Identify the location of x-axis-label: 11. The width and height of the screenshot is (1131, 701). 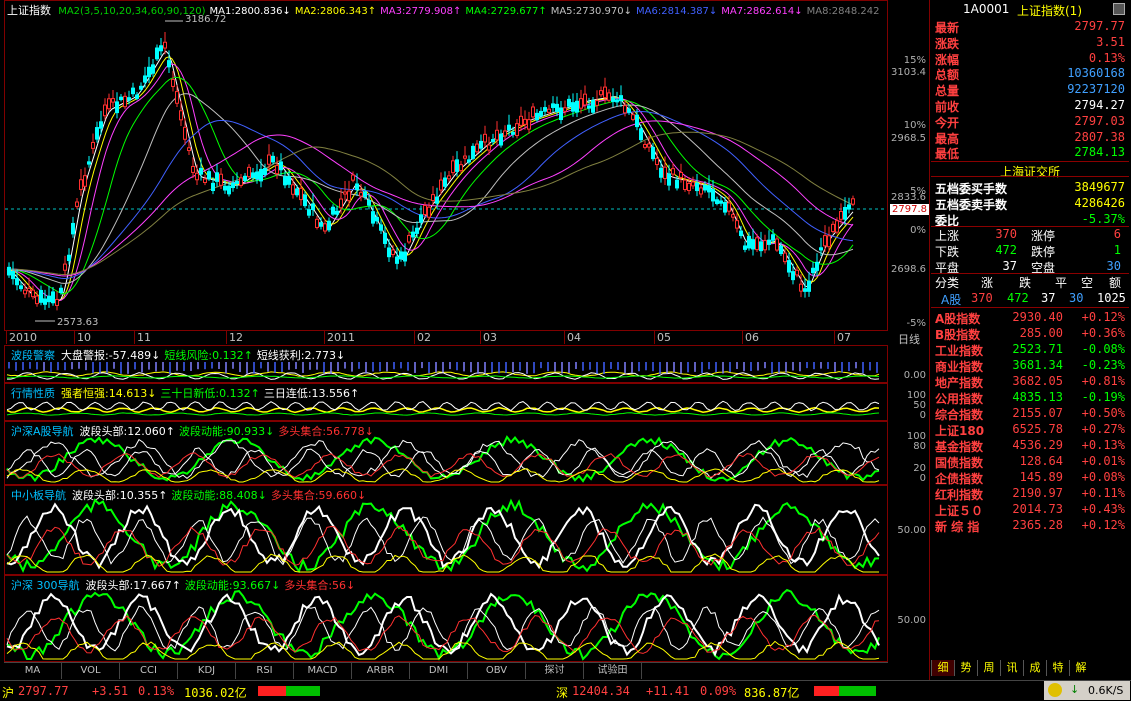
(142, 337).